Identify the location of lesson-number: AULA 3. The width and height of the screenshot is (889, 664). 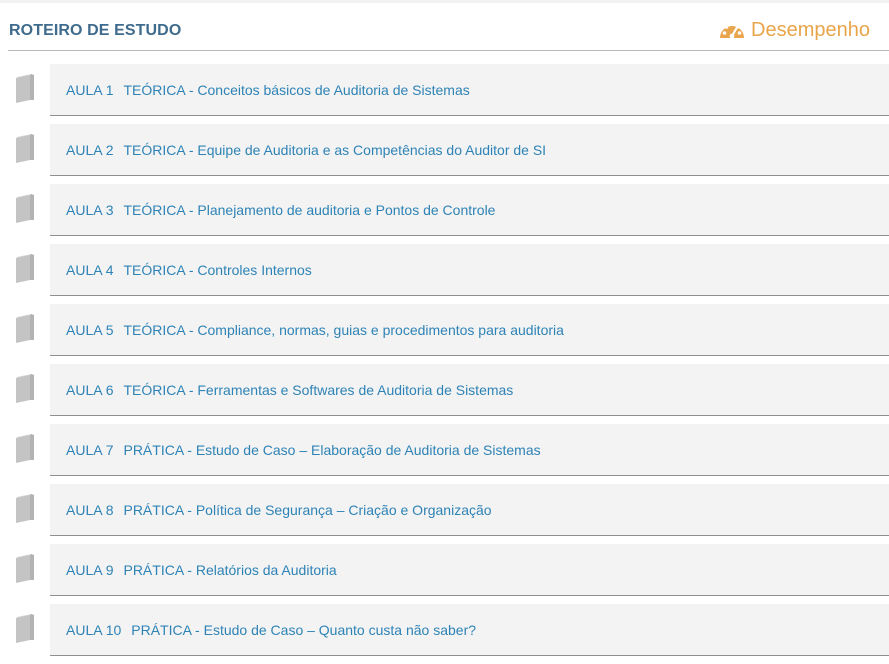
(90, 209).